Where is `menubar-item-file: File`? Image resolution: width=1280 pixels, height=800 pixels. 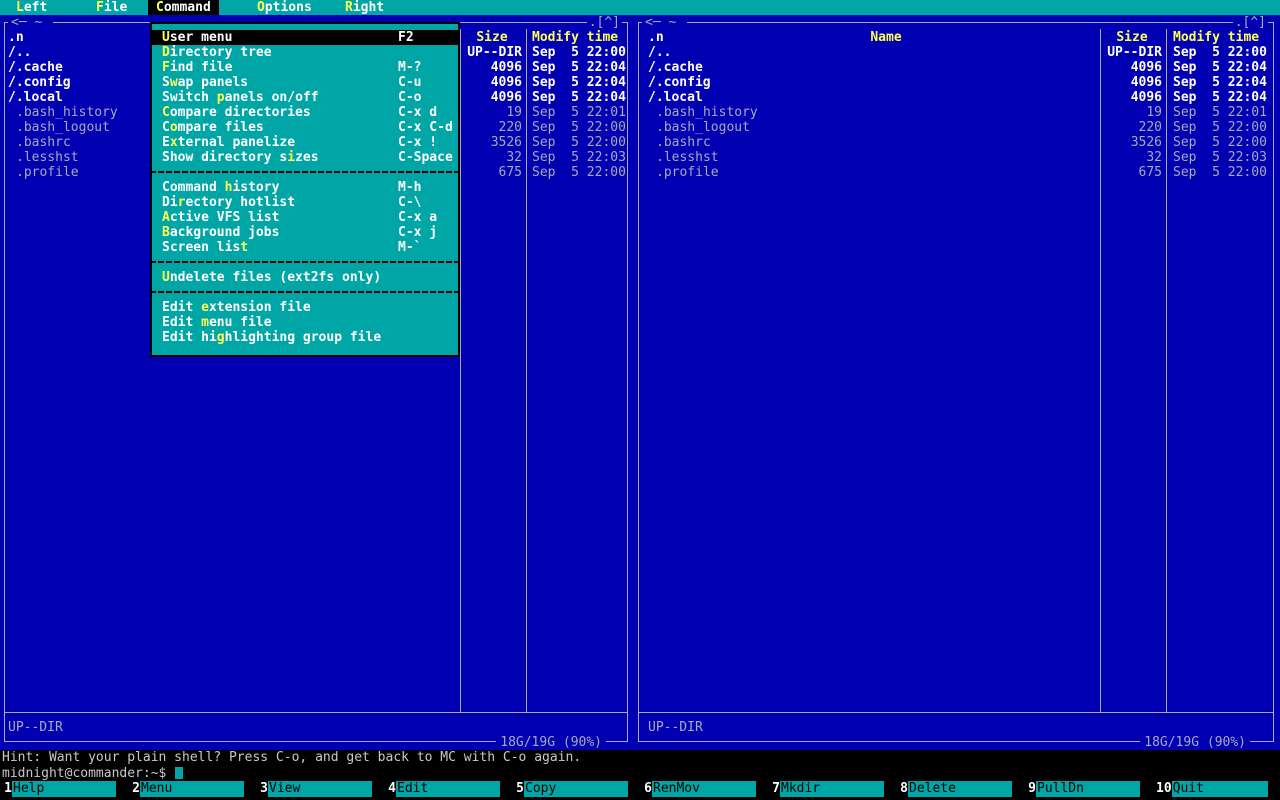 menubar-item-file: File is located at coordinates (111, 7).